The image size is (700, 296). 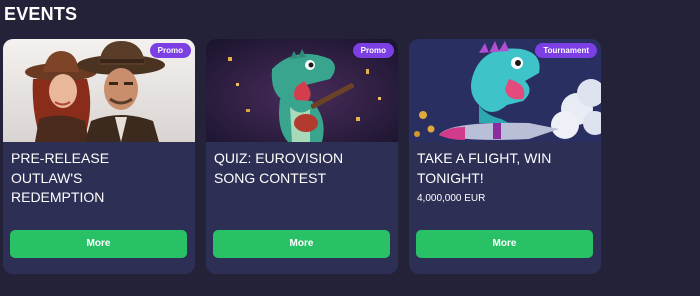 I want to click on event-title-line: REDEMPTION, so click(x=58, y=197).